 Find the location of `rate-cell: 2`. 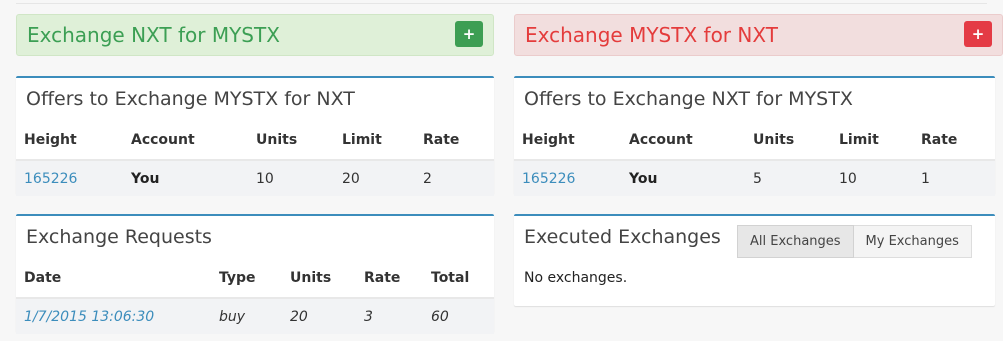

rate-cell: 2 is located at coordinates (454, 178).